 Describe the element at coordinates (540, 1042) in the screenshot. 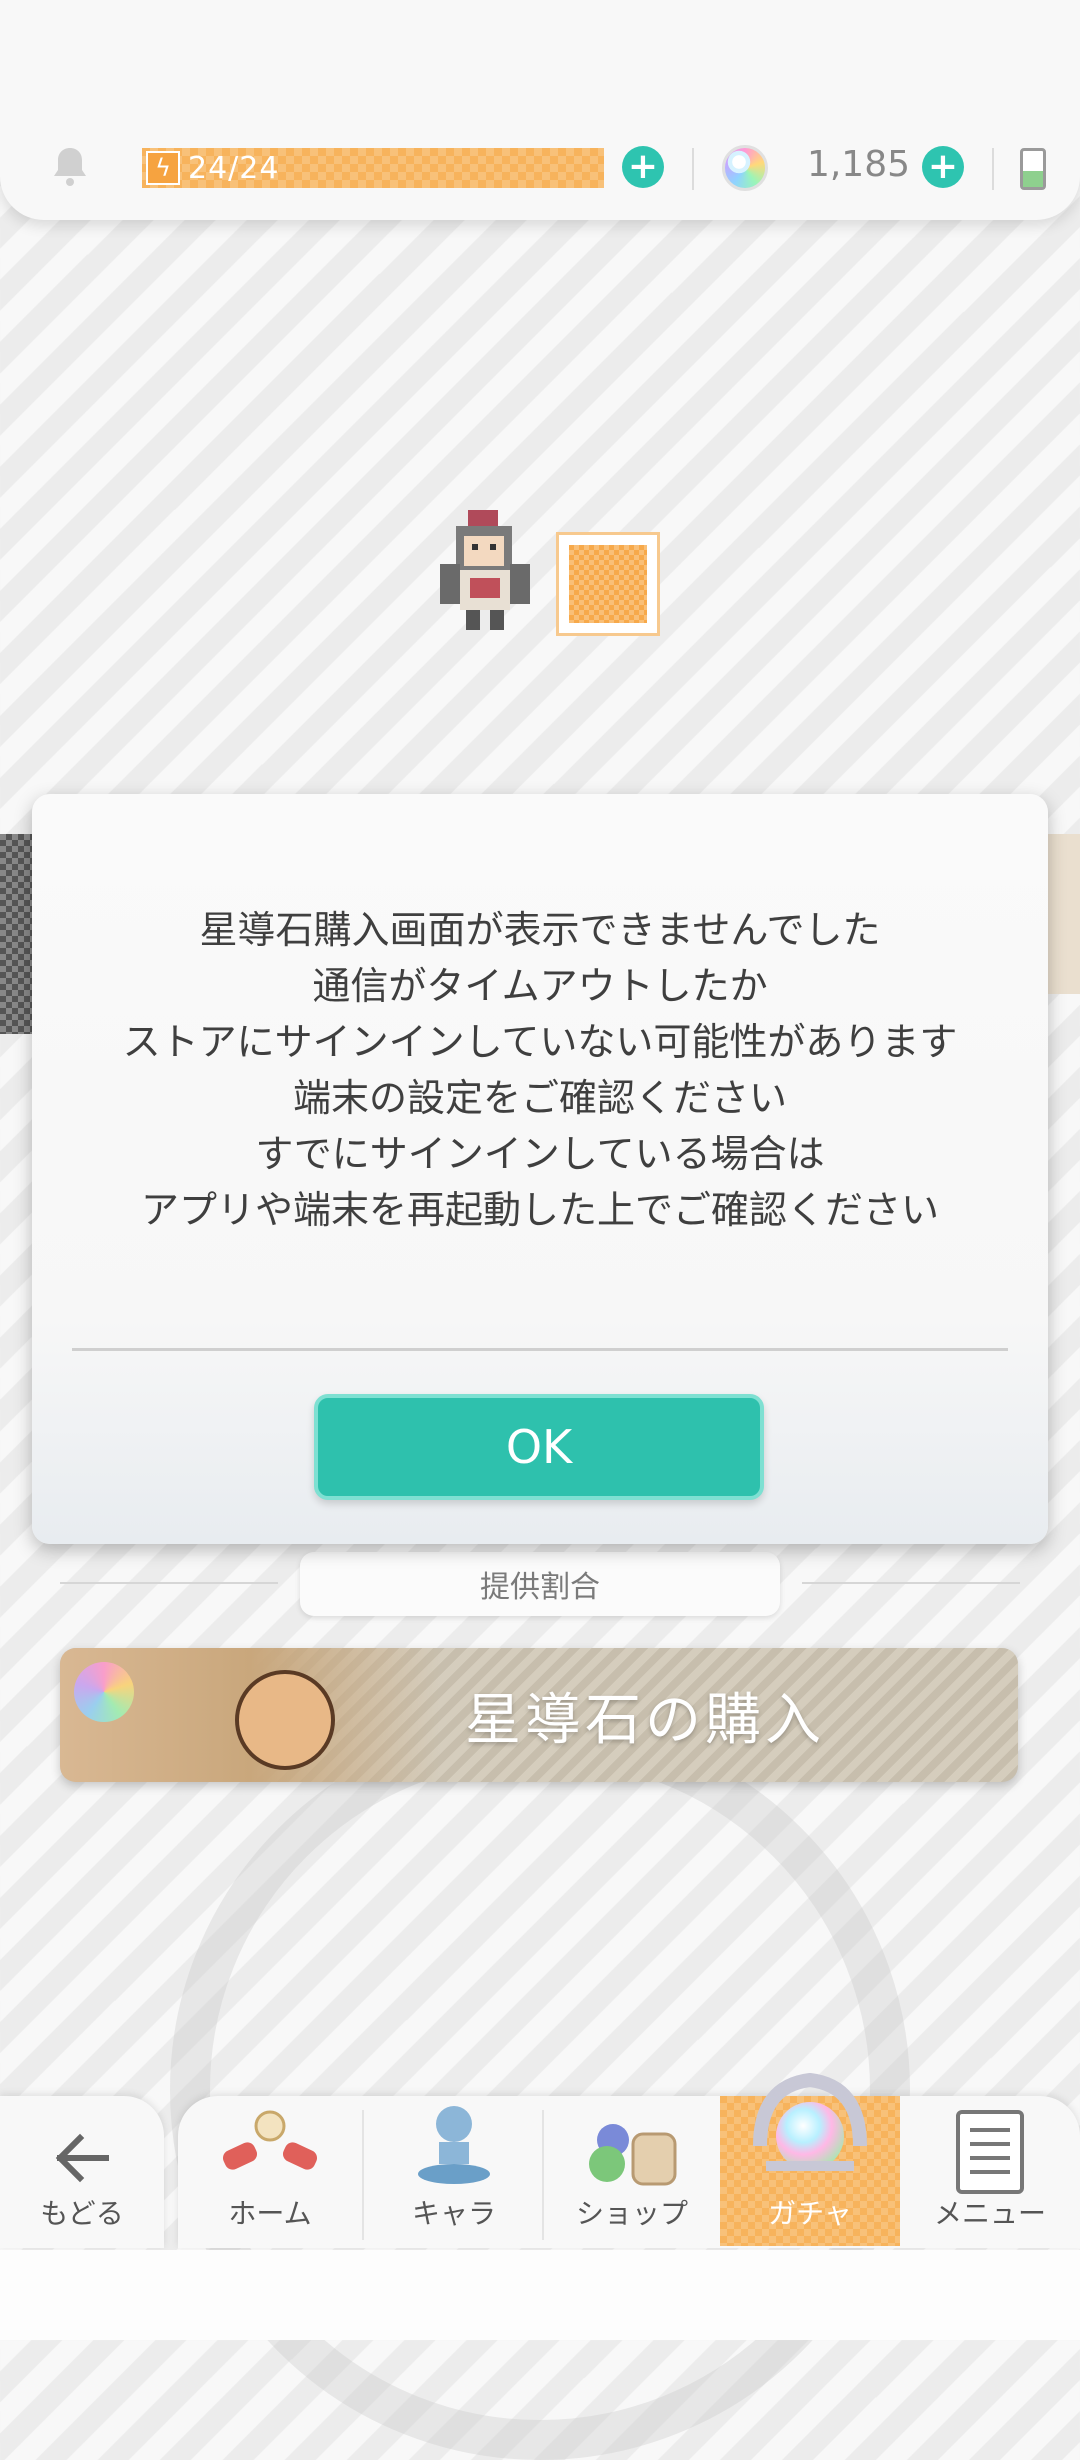

I see `message-line: ストアにサインインしていない可能性があります` at that location.